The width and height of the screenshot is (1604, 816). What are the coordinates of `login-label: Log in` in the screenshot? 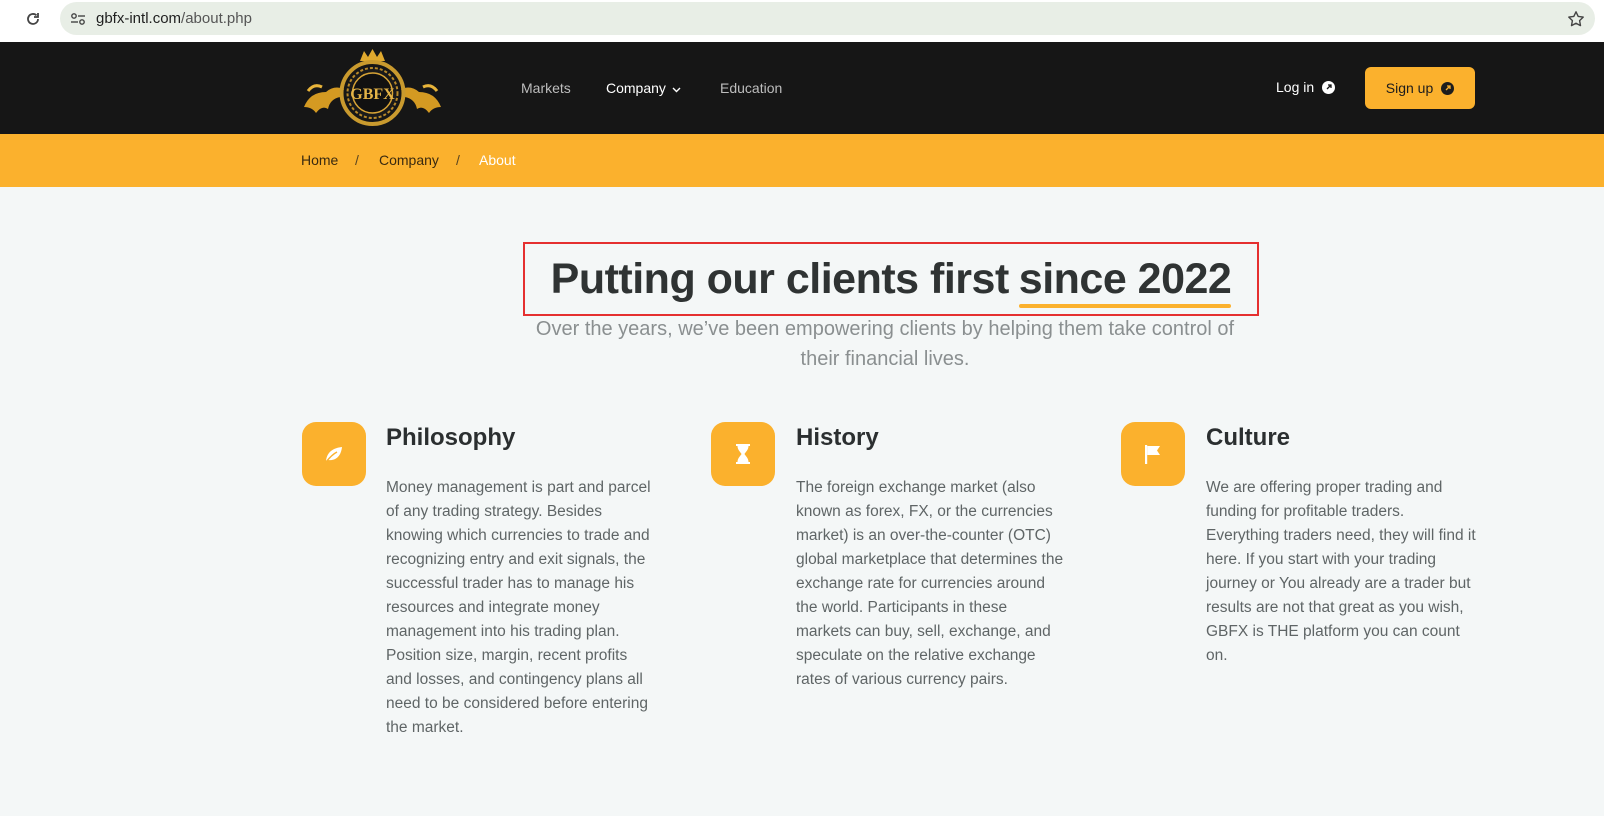 It's located at (1295, 87).